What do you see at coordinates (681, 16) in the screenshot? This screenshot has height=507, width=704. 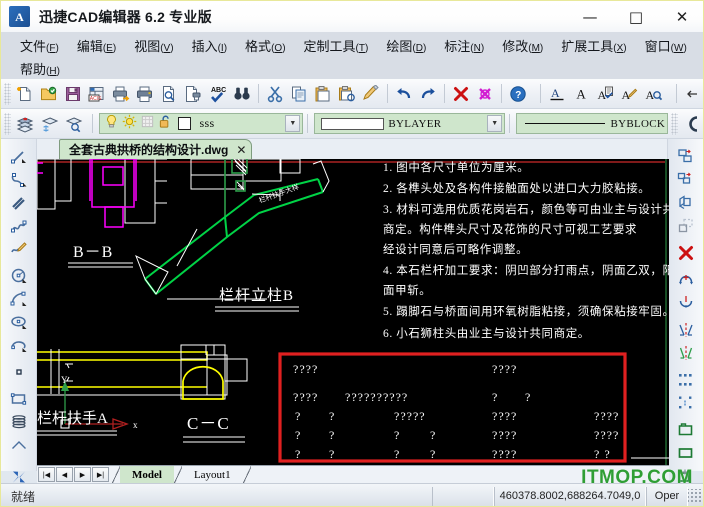 I see `close-button: ✕` at bounding box center [681, 16].